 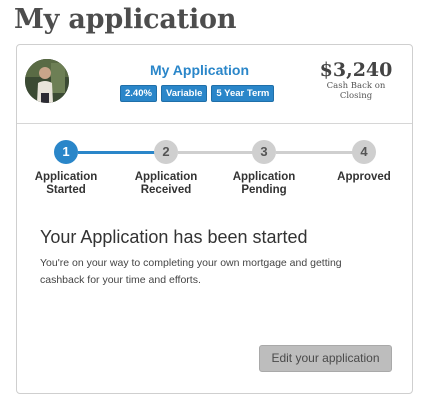 I want to click on avatar, so click(x=47, y=81).